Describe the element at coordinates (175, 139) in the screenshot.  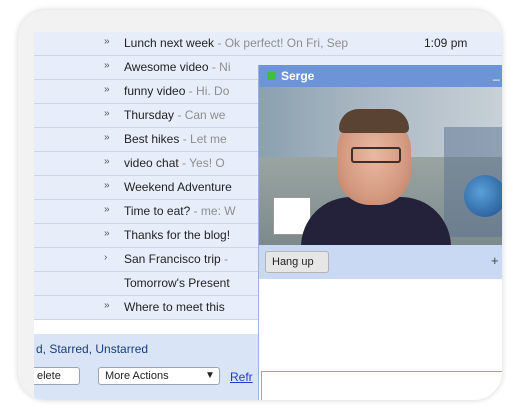
I see `subject-text: Best hikes - Let me` at that location.